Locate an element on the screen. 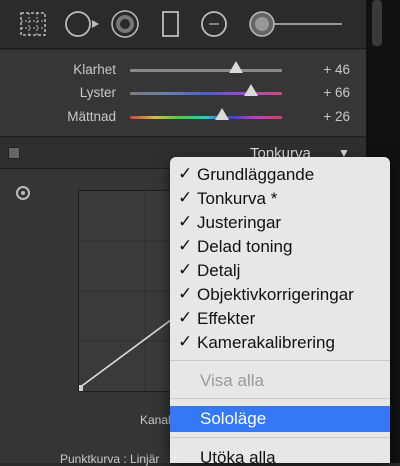 The width and height of the screenshot is (400, 466). slider-row-saturation: Mättnad + 26 is located at coordinates (183, 118).